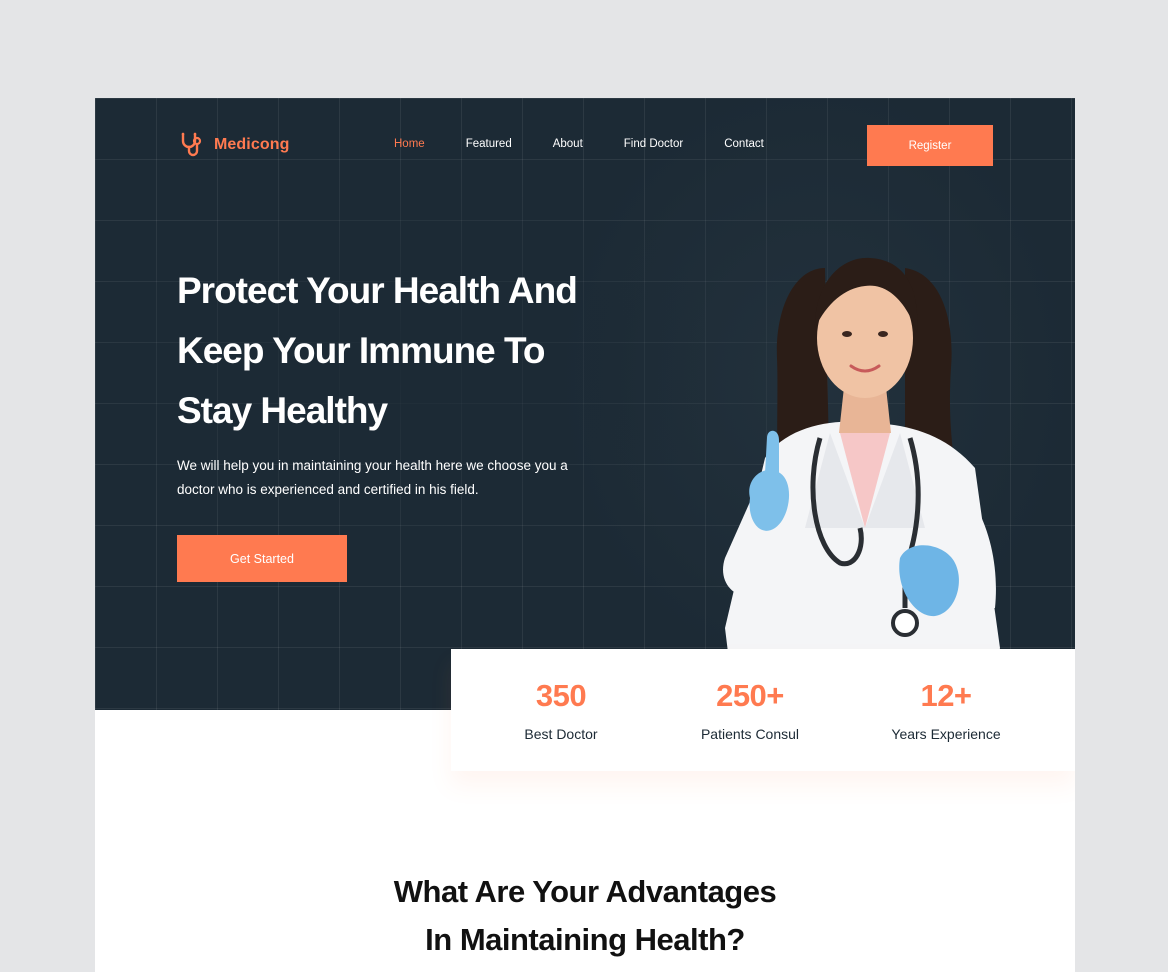 The width and height of the screenshot is (1168, 972). I want to click on get-started-button: Get Started, so click(262, 558).